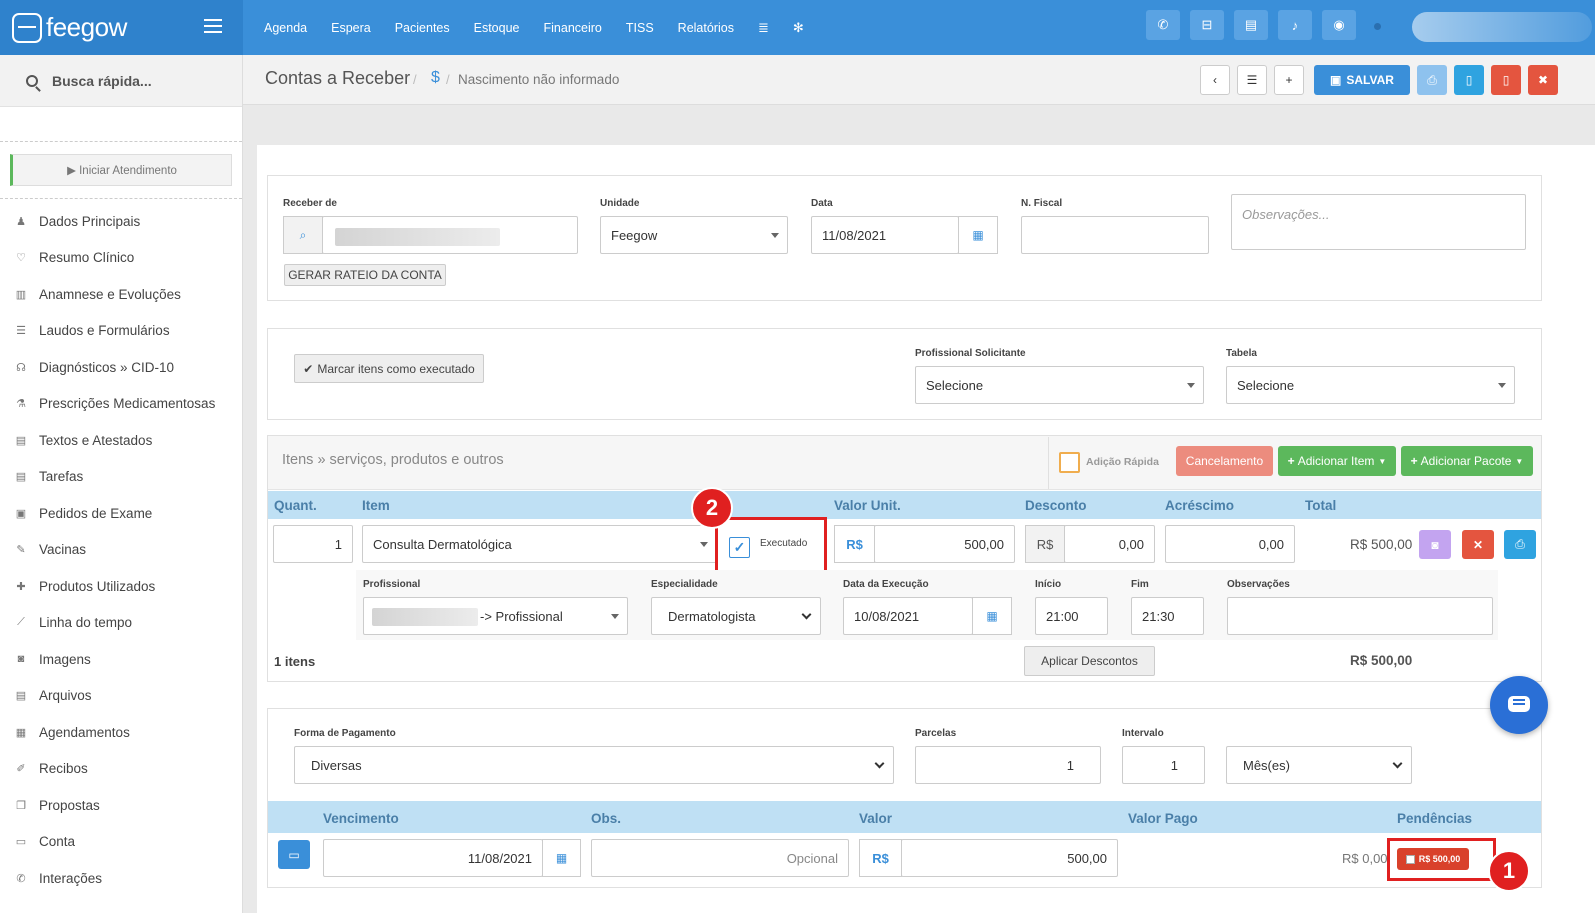 The image size is (1595, 913). I want to click on adicao-rapida-checkbox, so click(1069, 462).